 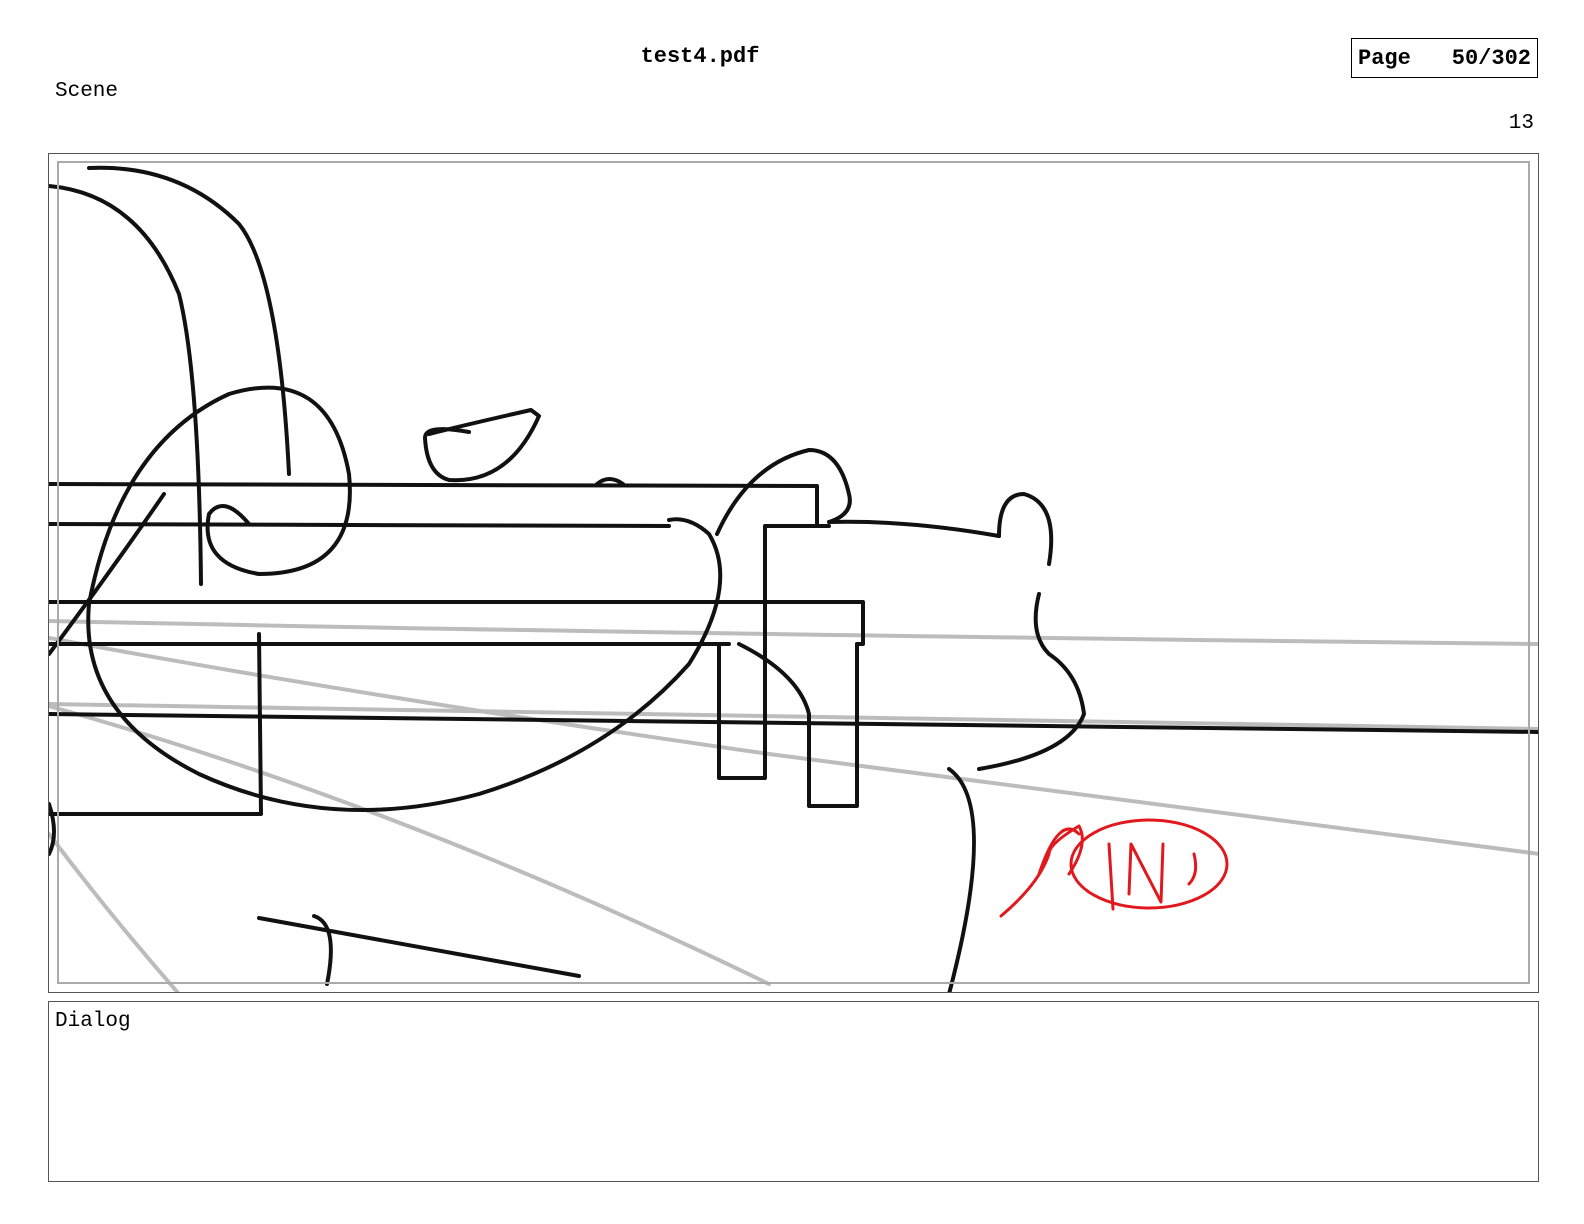 What do you see at coordinates (1114, 868) in the screenshot?
I see `red-in-annotation` at bounding box center [1114, 868].